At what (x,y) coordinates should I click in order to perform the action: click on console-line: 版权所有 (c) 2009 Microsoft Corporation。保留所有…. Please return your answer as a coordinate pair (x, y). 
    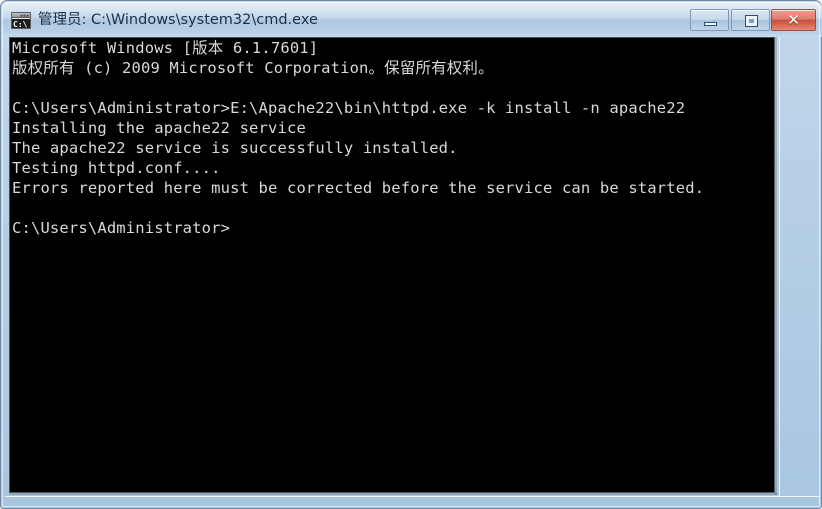
    Looking at the image, I should click on (253, 68).